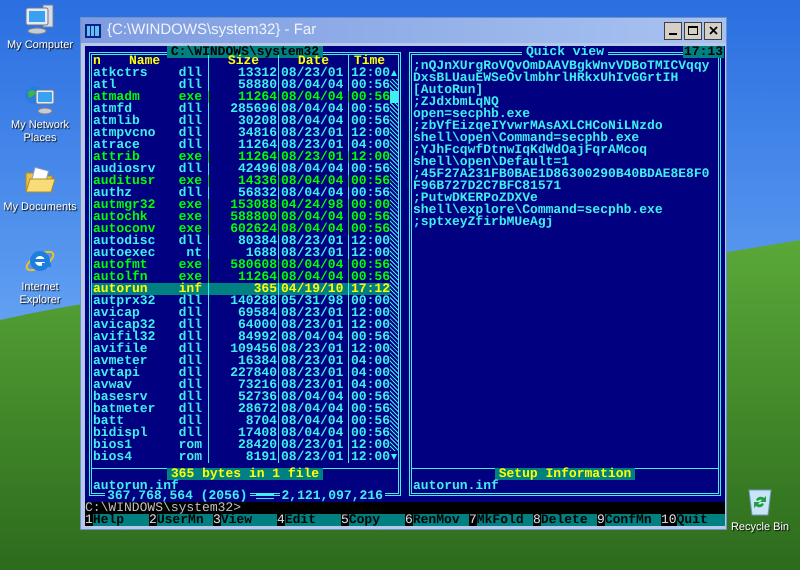  Describe the element at coordinates (538, 126) in the screenshot. I see `file-content-line: ;zbVfEizqeIYvwrMAsAXLCHCoNiLNzdo` at that location.